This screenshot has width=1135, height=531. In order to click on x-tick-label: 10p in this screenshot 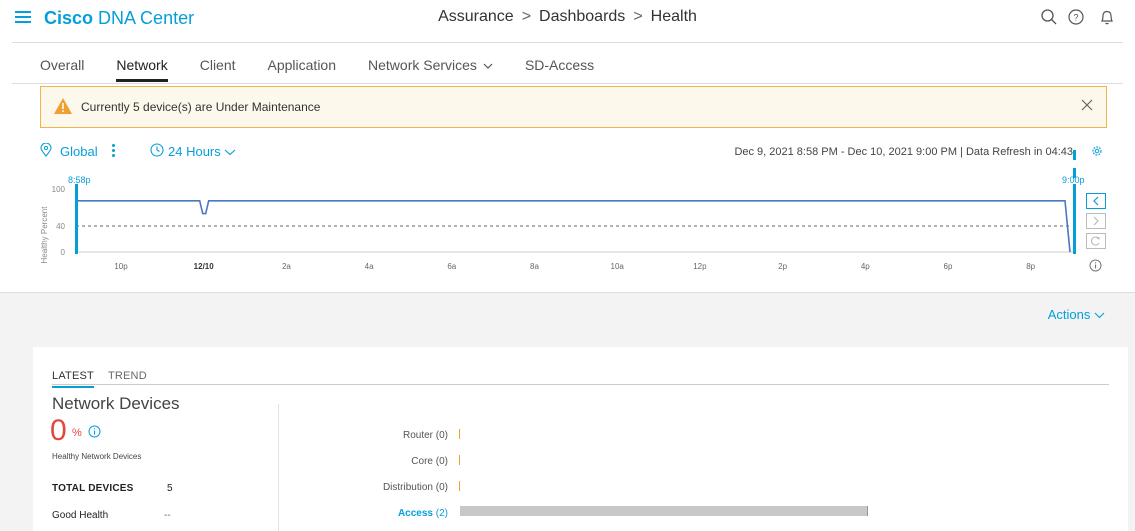, I will do `click(121, 266)`.